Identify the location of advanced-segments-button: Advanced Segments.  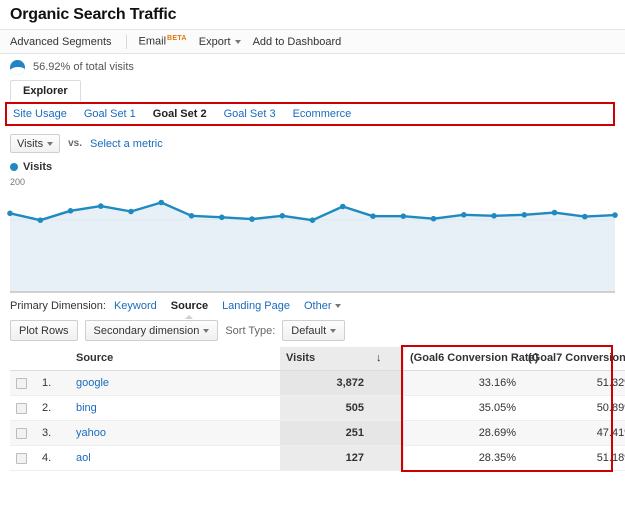
(67, 42).